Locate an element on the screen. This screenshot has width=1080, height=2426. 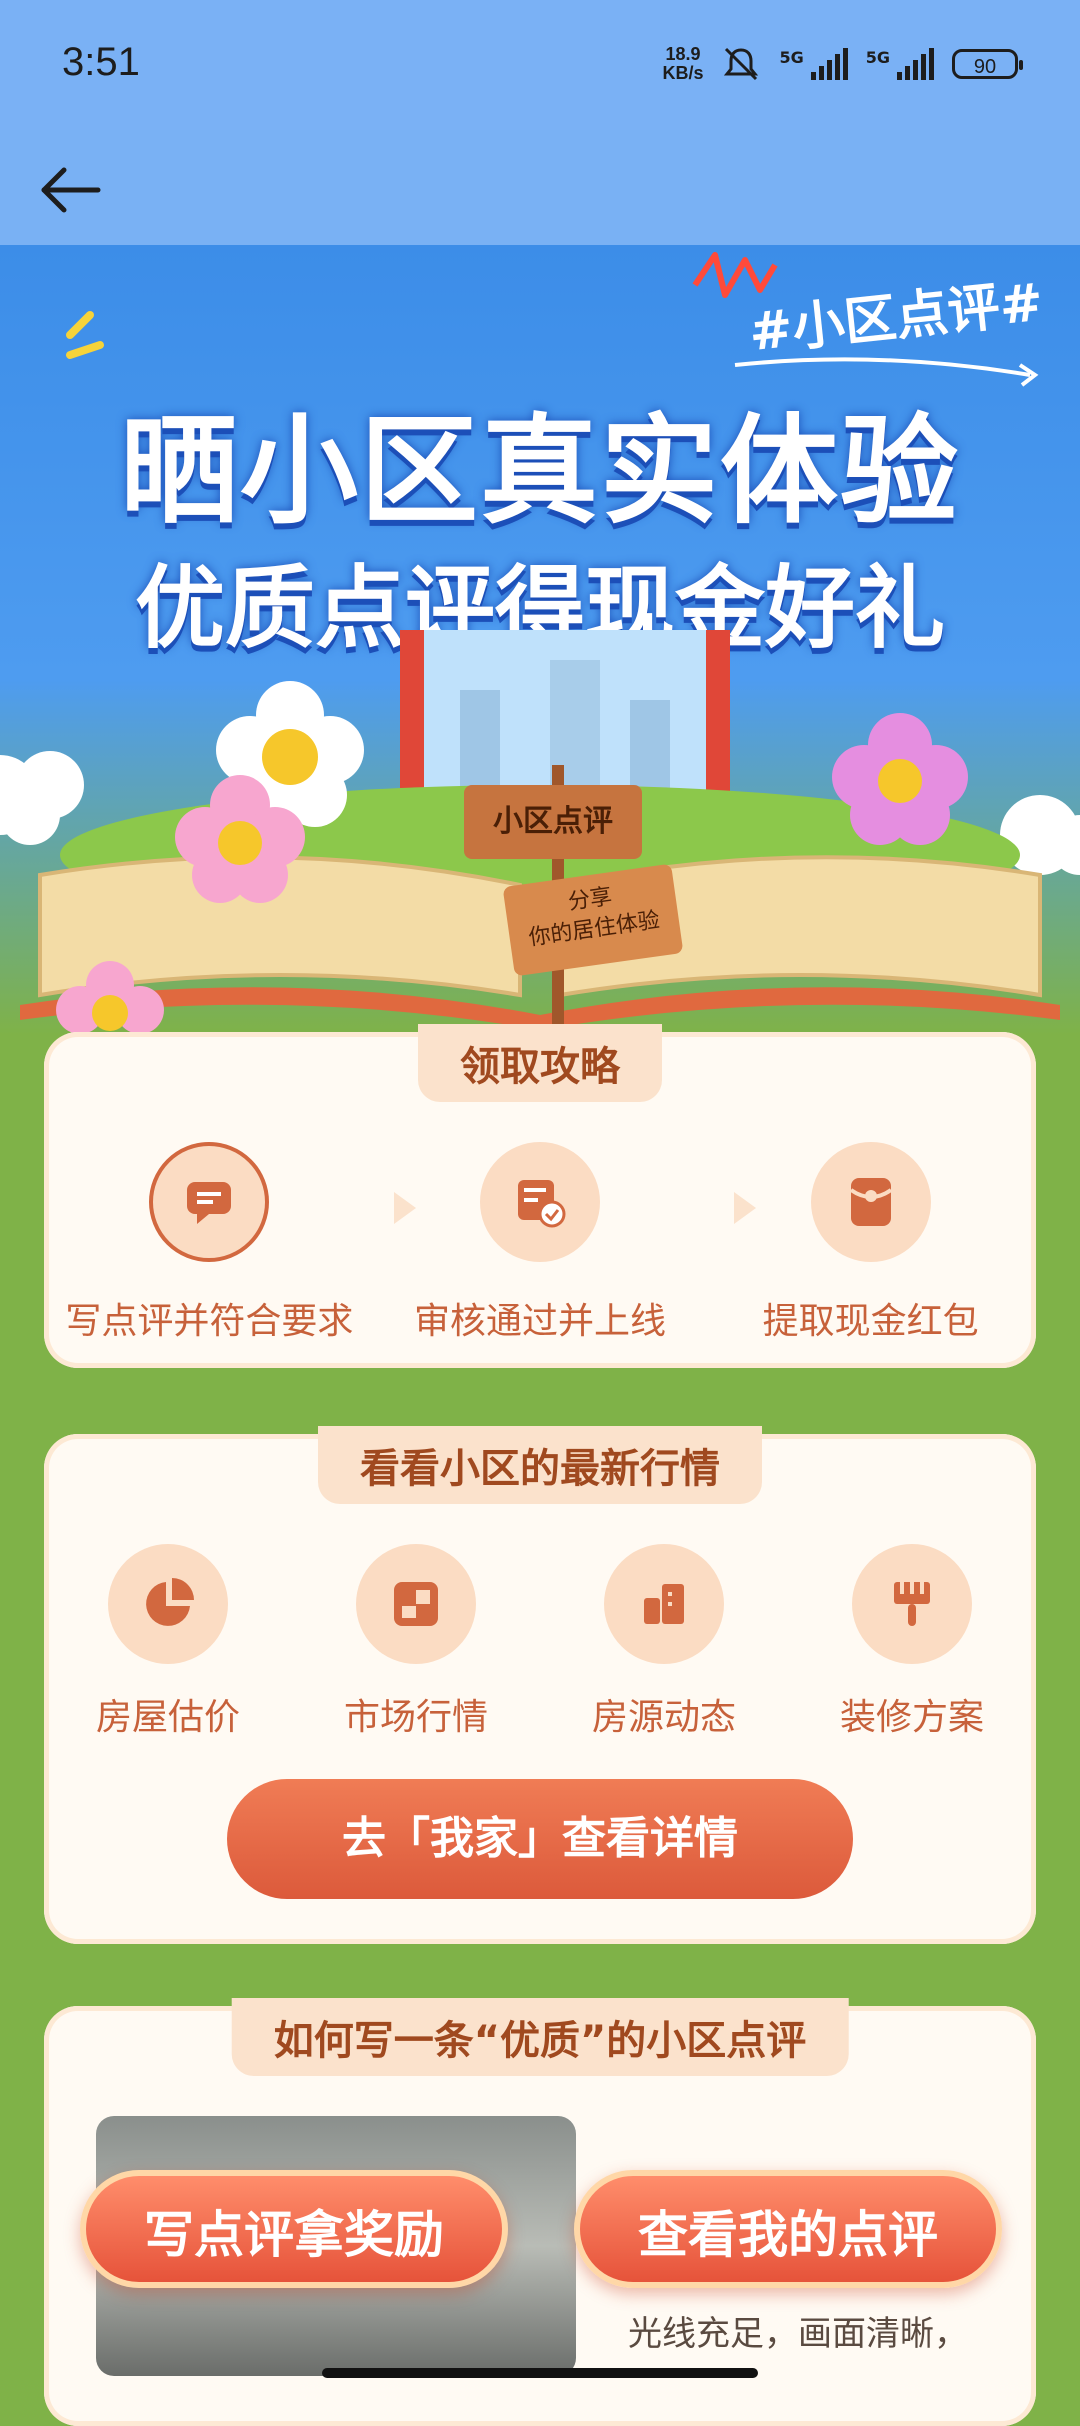
signal-icon-2: 5G is located at coordinates (900, 64).